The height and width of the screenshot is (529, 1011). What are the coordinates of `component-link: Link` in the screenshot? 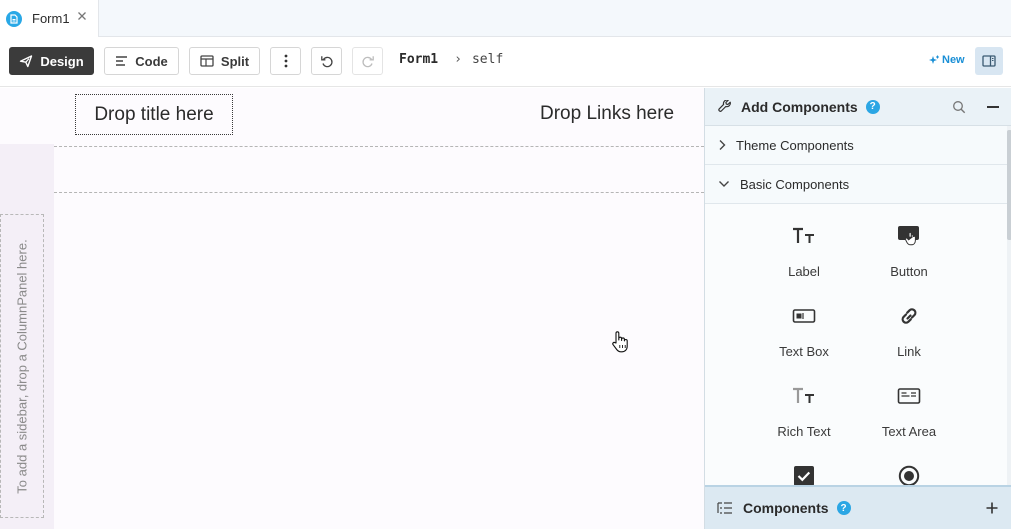 It's located at (909, 330).